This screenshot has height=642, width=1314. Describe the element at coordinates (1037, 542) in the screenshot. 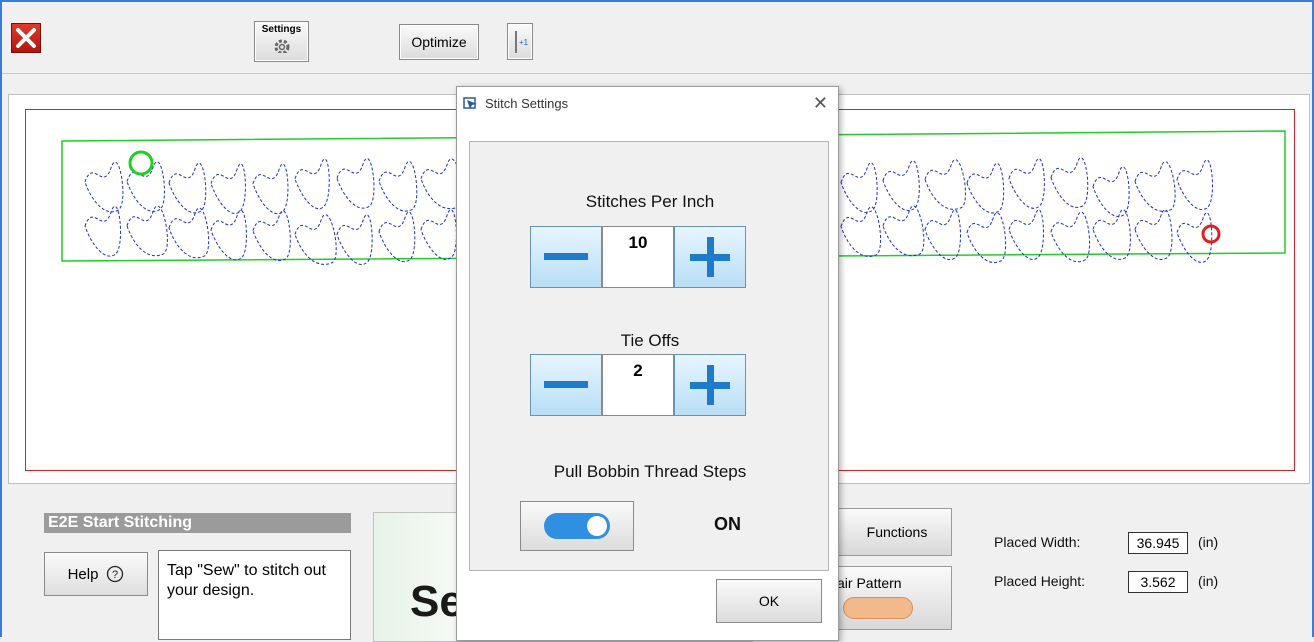

I see `placed-width-label: Placed Width:` at that location.